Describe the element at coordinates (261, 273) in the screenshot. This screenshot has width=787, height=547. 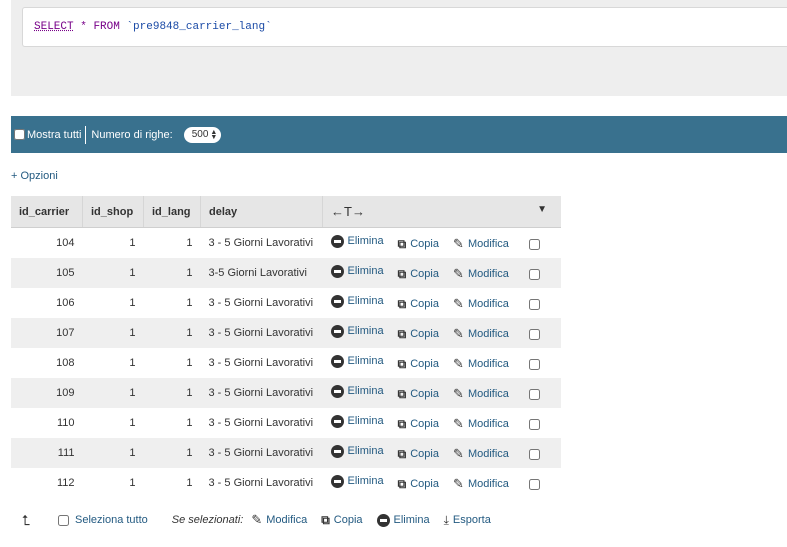
I see `cell-delay: 3-5 Giorni Lavorativi` at that location.